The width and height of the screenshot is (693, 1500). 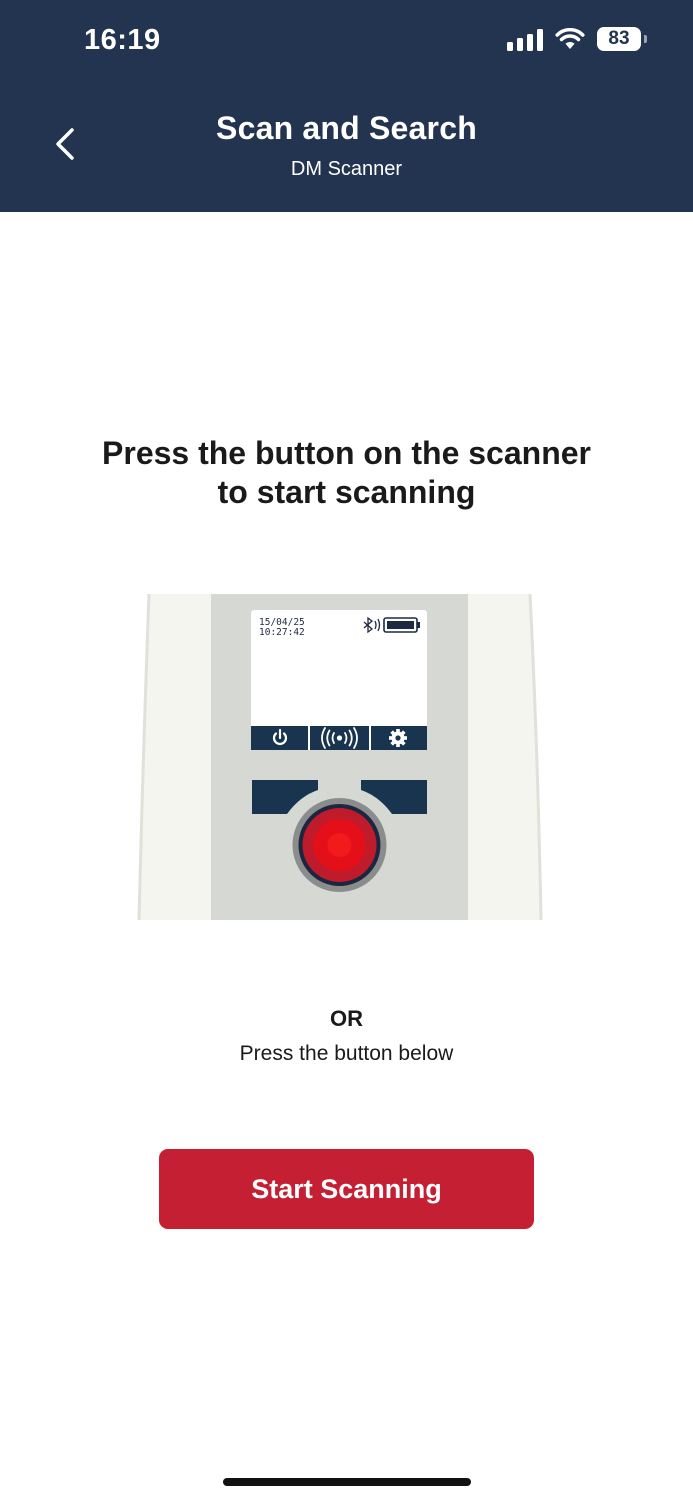 What do you see at coordinates (346, 106) in the screenshot?
I see `app-header: 16:19 83 Scan and Search DM Scanner` at bounding box center [346, 106].